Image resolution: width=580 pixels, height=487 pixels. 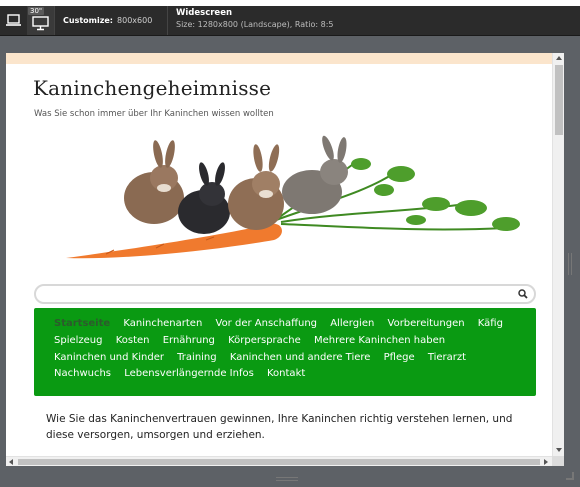 I want to click on scrollbar-corner, so click(x=558, y=461).